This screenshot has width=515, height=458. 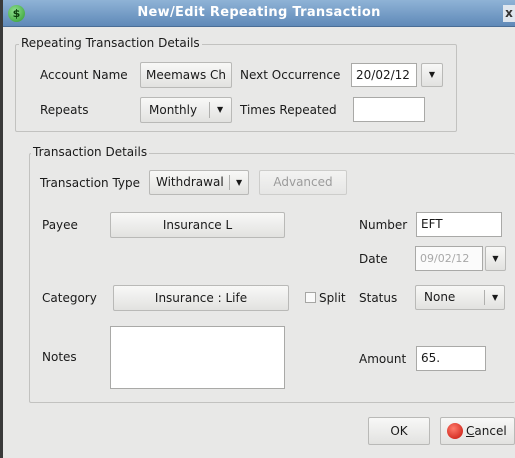 What do you see at coordinates (440, 297) in the screenshot?
I see `status-value: None` at bounding box center [440, 297].